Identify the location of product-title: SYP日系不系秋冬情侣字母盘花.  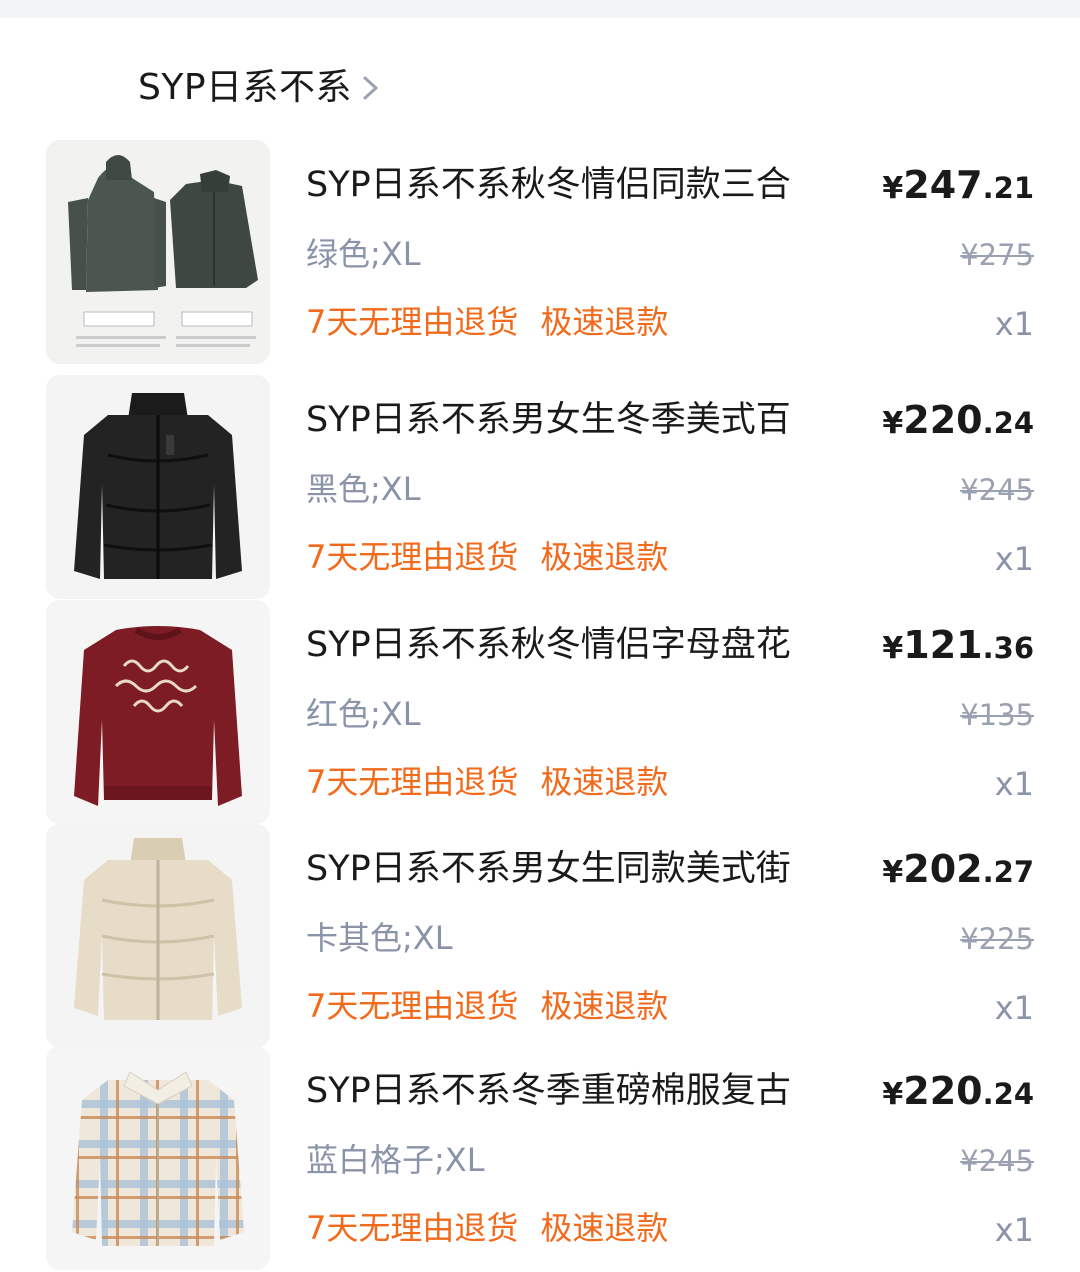
(591, 645).